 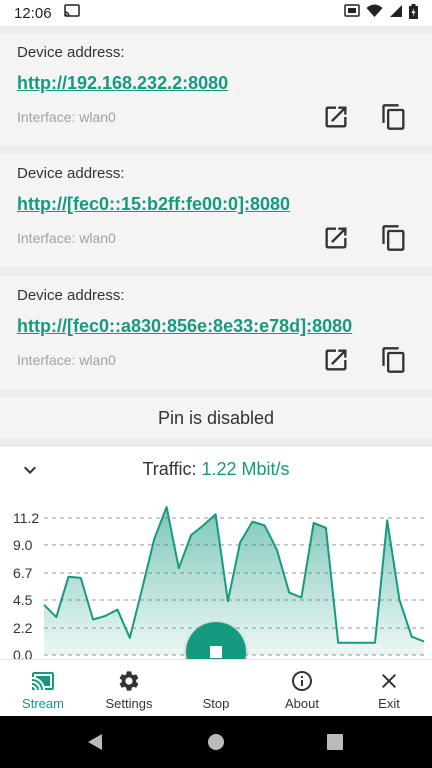 I want to click on nav-stop: Stop, so click(x=216, y=688).